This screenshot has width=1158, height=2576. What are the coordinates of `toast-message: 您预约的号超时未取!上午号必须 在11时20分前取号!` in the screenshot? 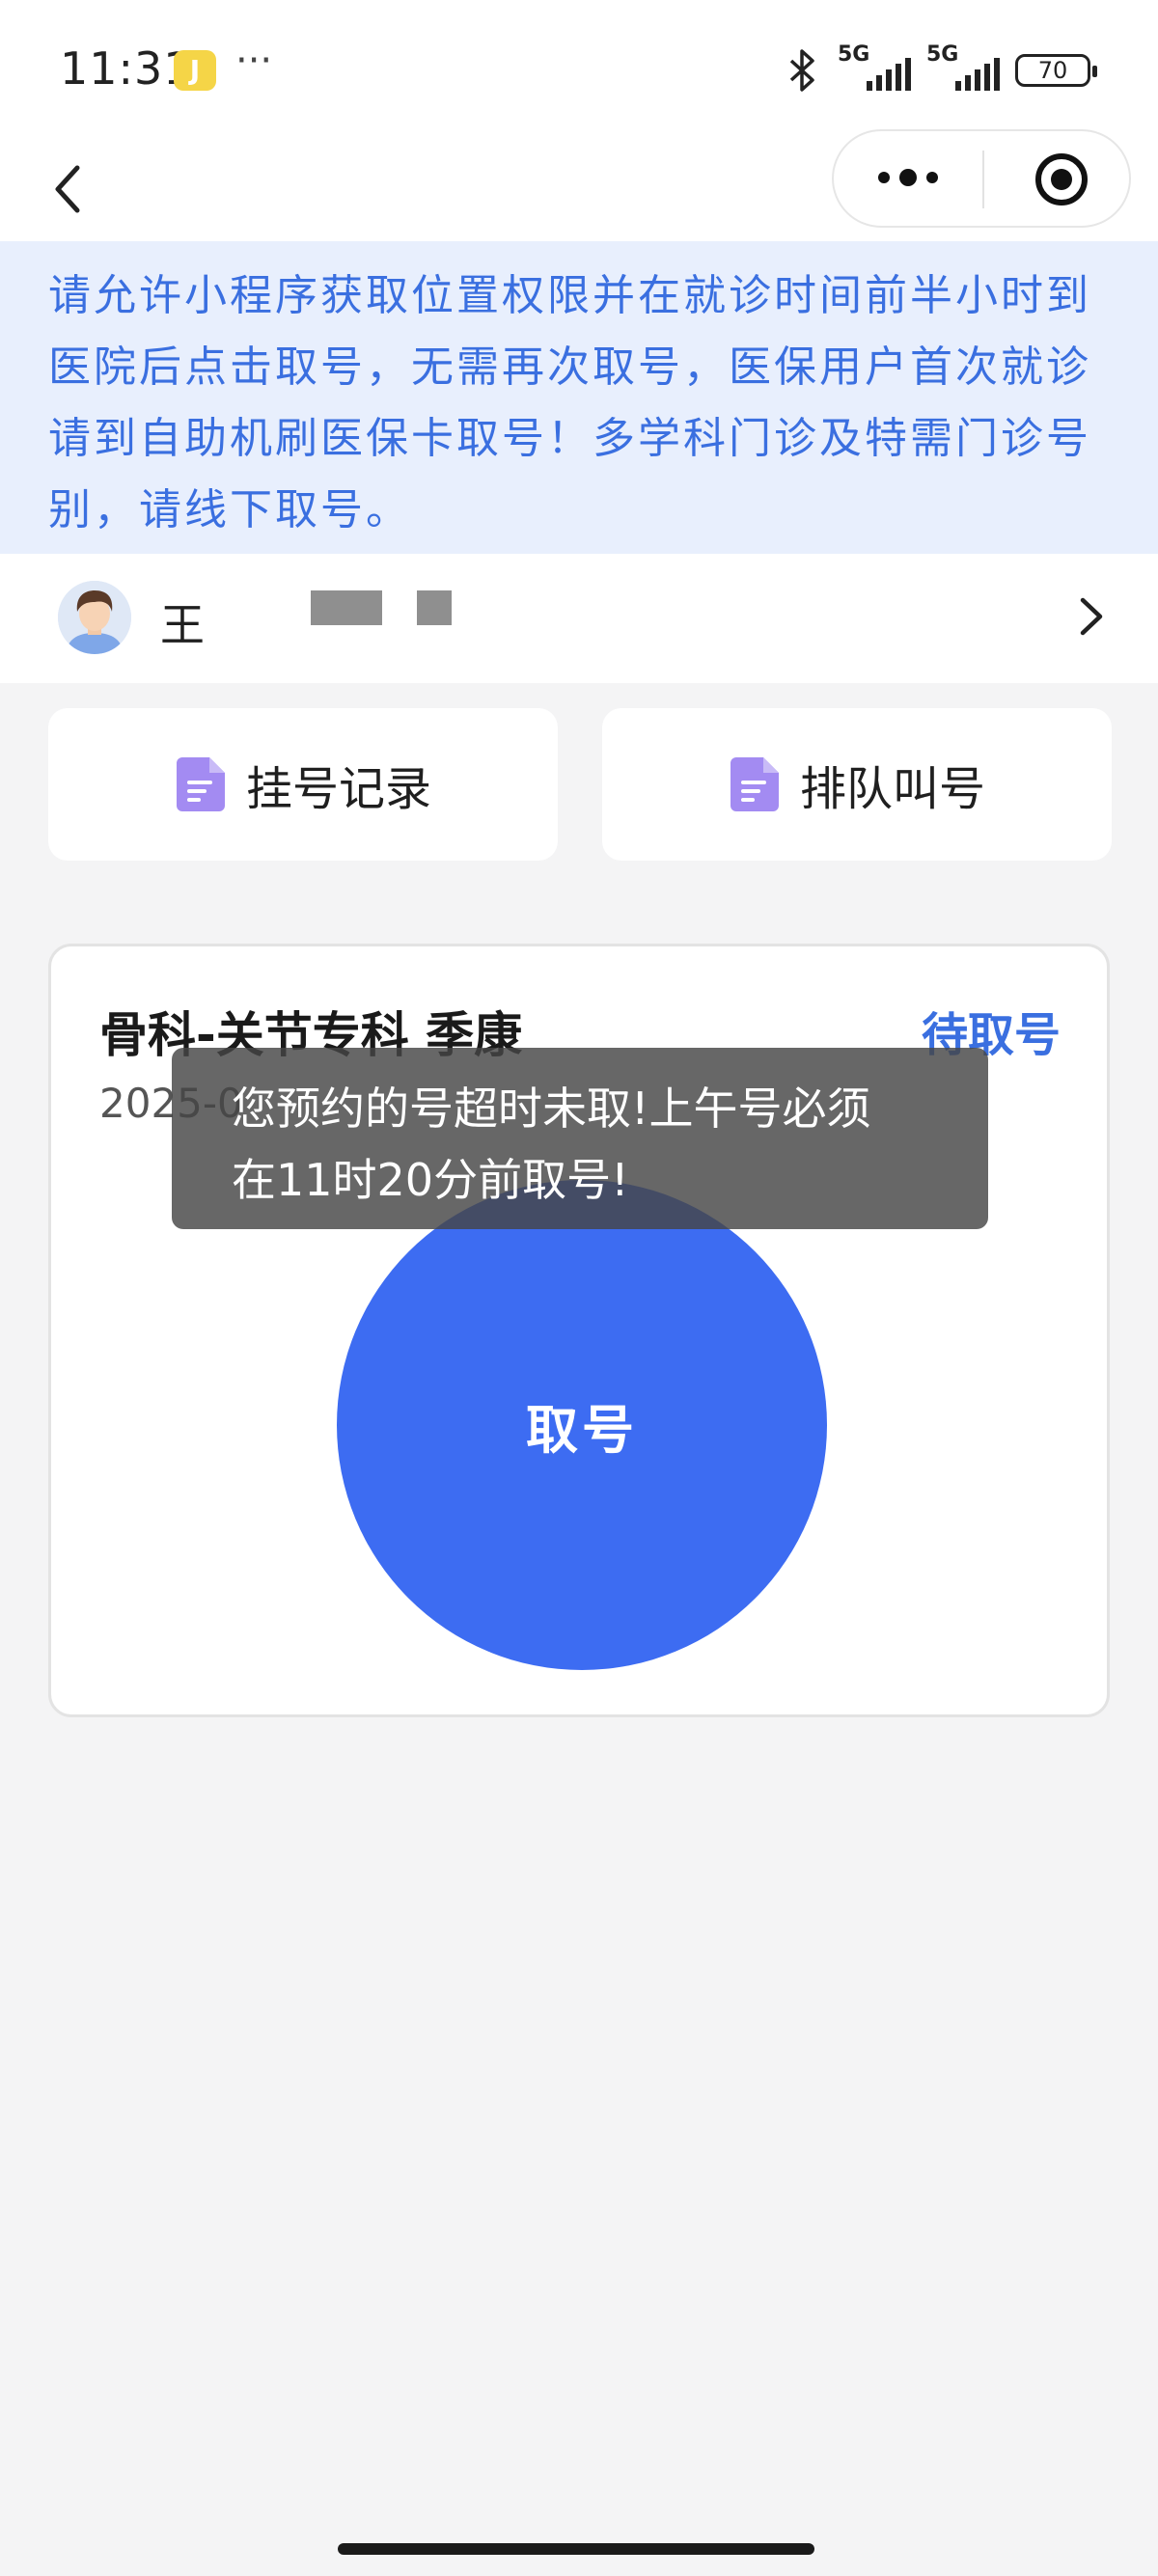 It's located at (580, 1138).